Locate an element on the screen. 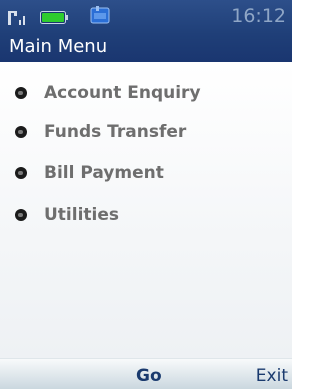 The image size is (320, 389). page-title: Main Menu is located at coordinates (58, 46).